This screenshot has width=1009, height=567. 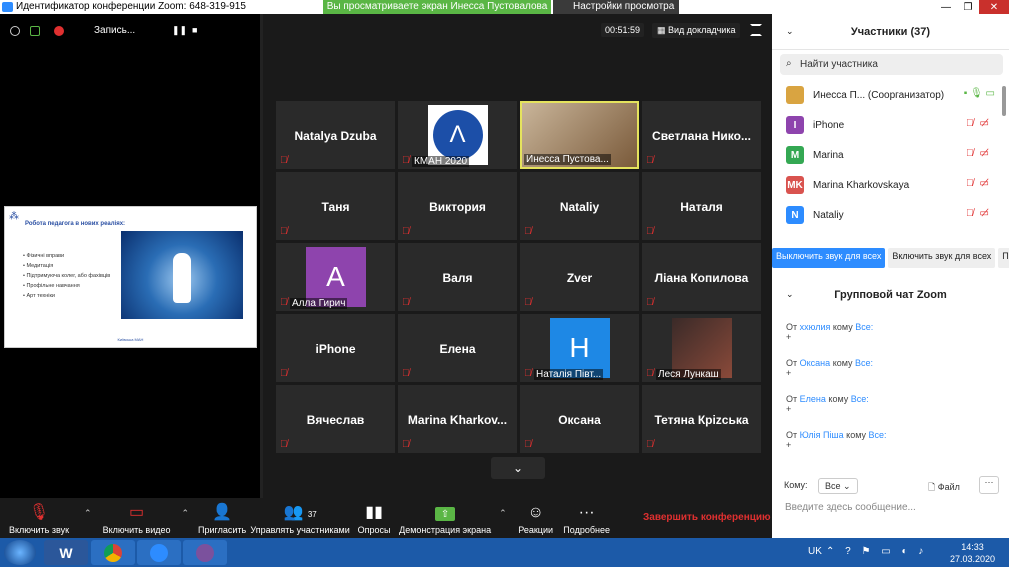 I want to click on tile-sub-name: КМАН 2020, so click(x=441, y=161).